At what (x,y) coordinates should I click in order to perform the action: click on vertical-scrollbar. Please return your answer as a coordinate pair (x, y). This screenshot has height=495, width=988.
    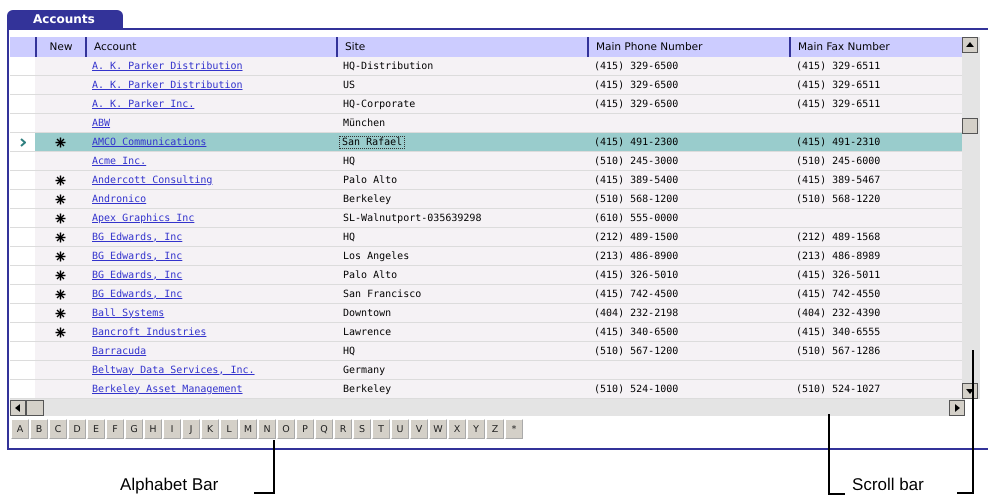
    Looking at the image, I should click on (971, 218).